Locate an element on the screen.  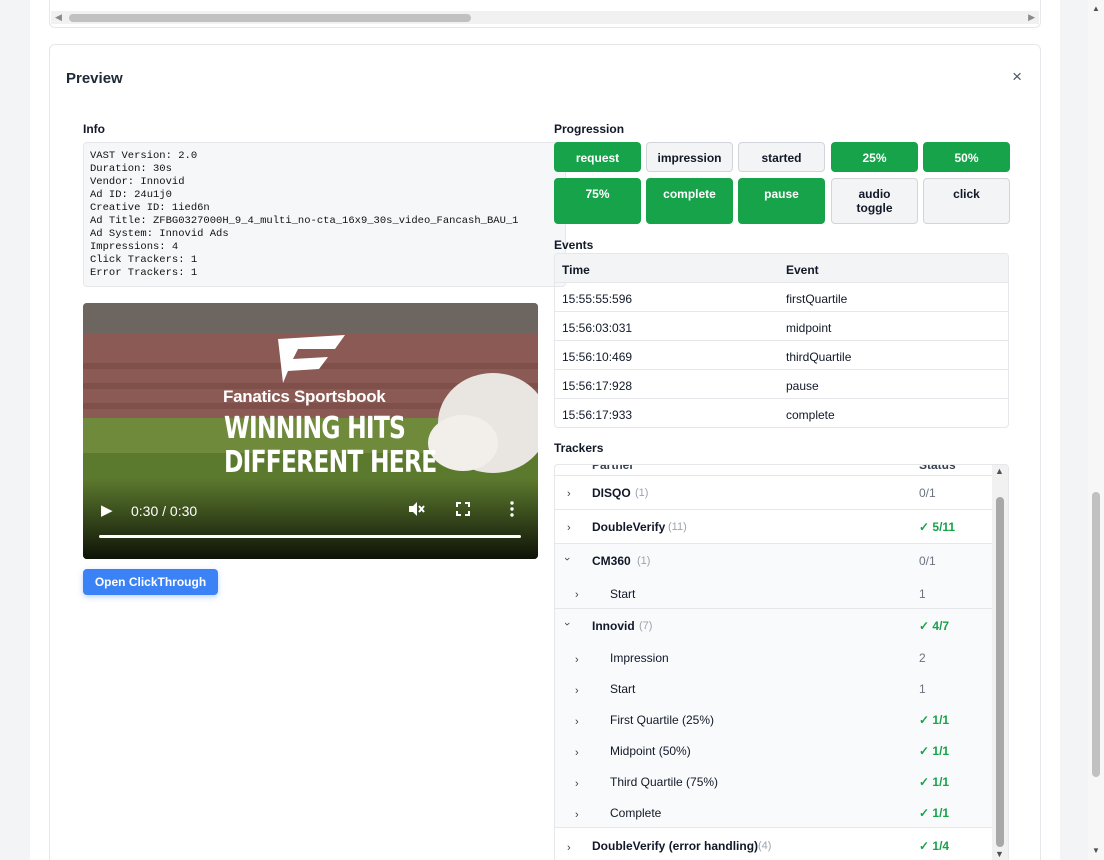
progress-75-button: 75% is located at coordinates (597, 201).